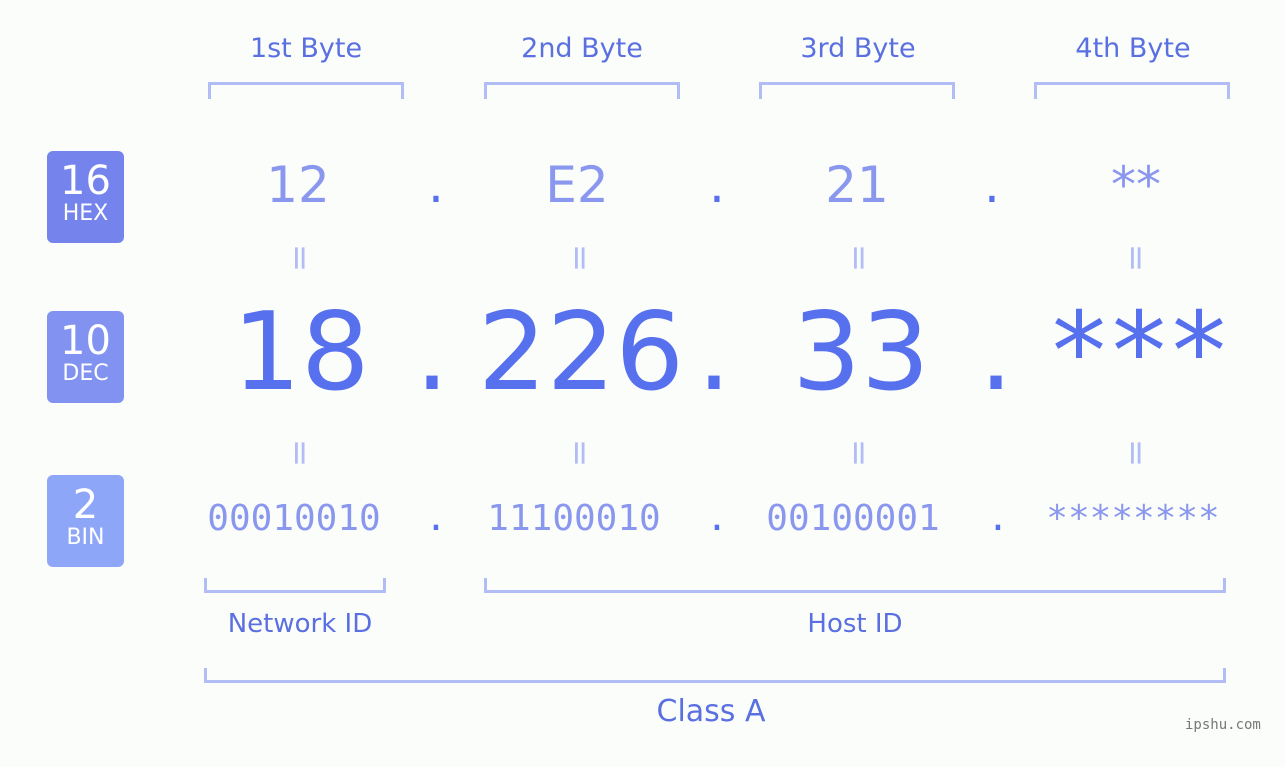 The width and height of the screenshot is (1285, 767). Describe the element at coordinates (574, 518) in the screenshot. I see `bin-byte-2: 11100010` at that location.